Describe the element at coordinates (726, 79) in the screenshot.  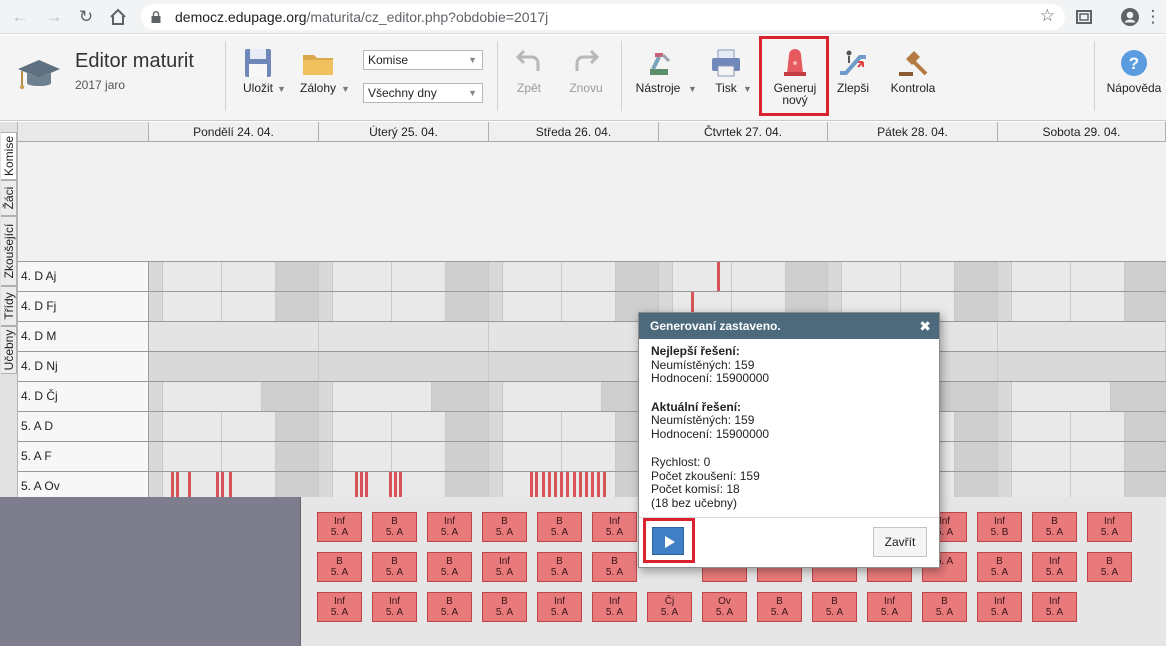
I see `print-button: Tisk` at that location.